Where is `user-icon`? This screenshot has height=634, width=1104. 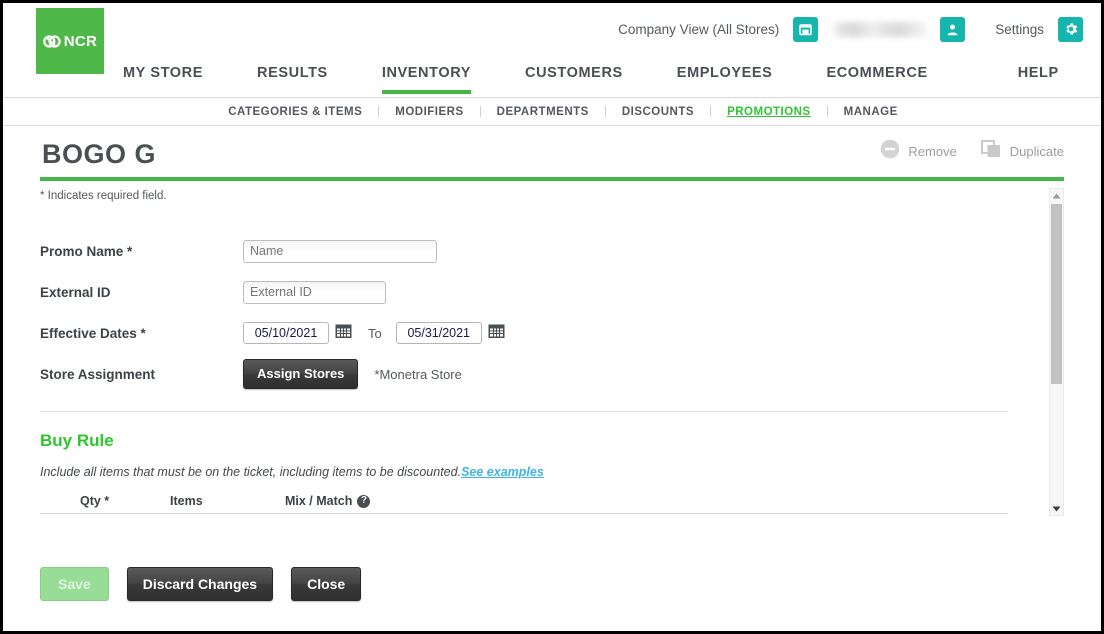
user-icon is located at coordinates (953, 29).